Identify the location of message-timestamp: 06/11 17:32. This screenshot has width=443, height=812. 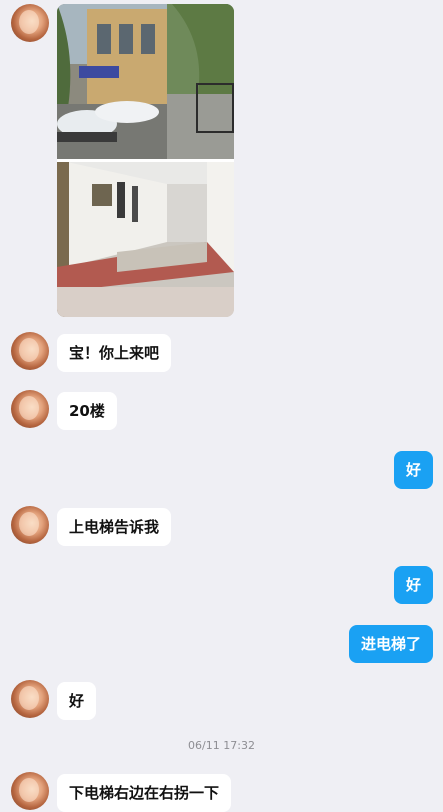
(221, 745).